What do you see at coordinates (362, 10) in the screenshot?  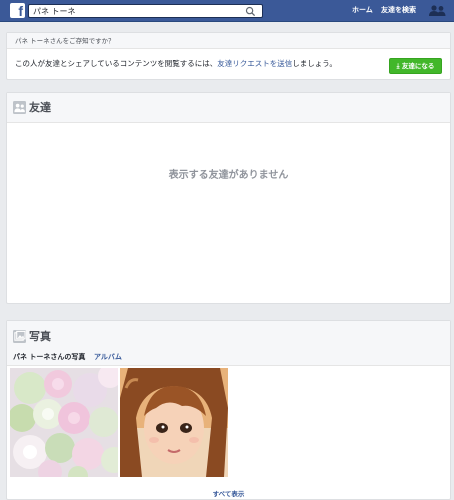 I see `nav-home-link: ホーム` at bounding box center [362, 10].